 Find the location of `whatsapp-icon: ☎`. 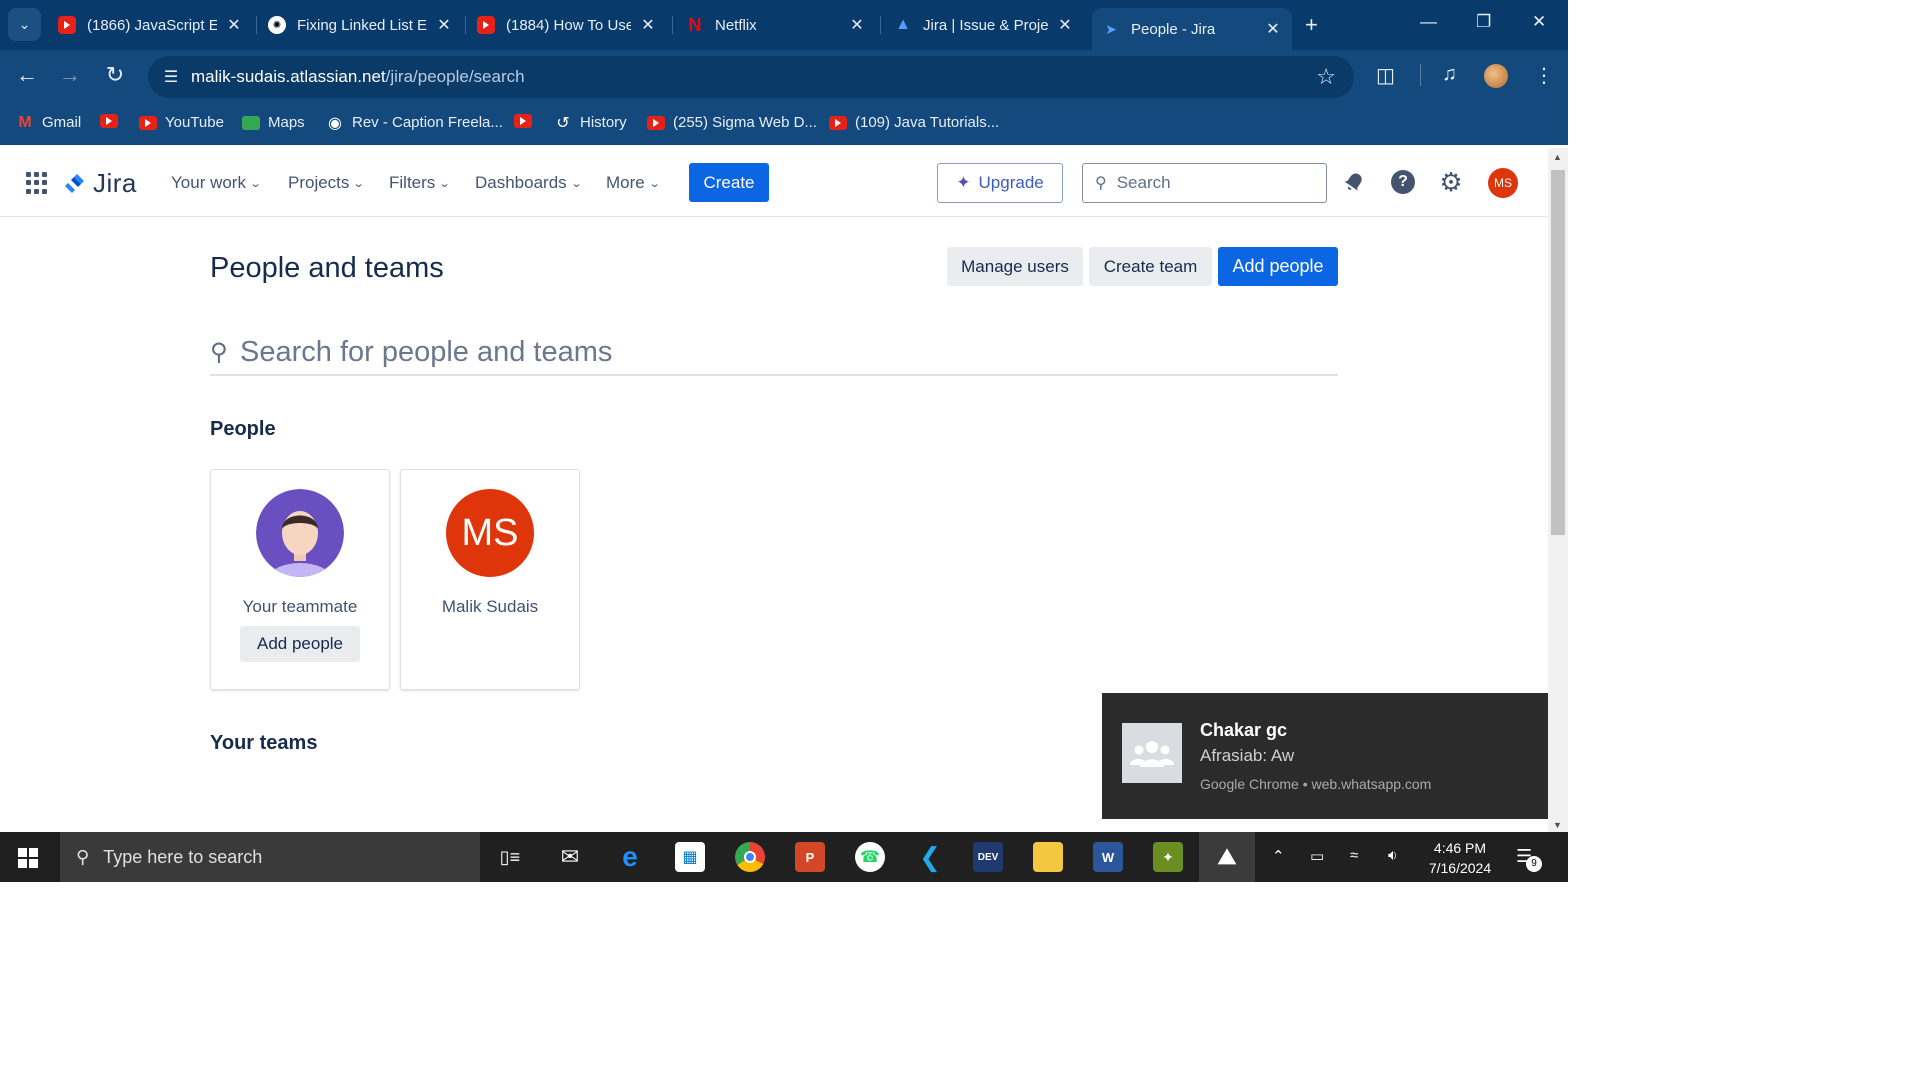

whatsapp-icon: ☎ is located at coordinates (870, 857).